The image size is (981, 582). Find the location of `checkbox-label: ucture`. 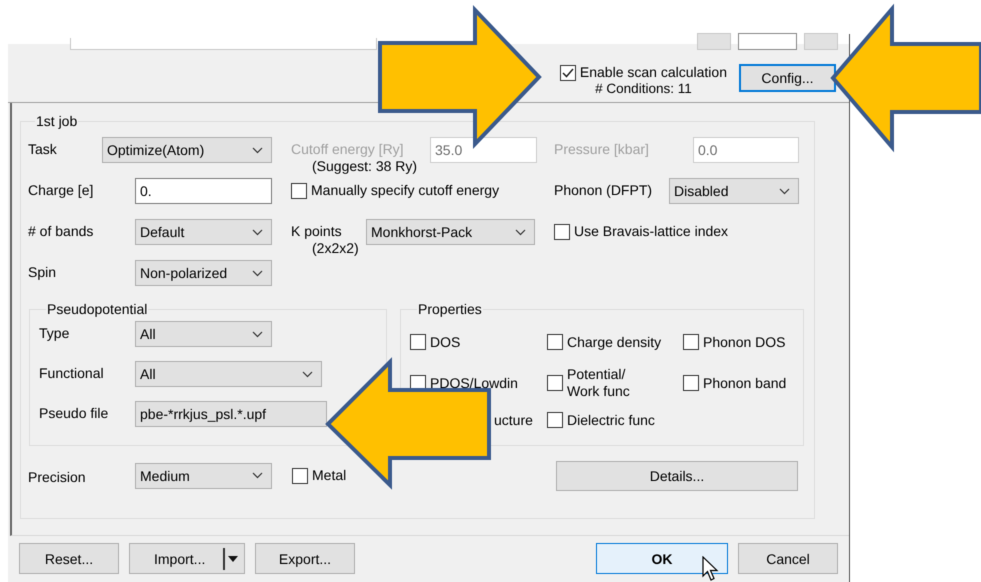

checkbox-label: ucture is located at coordinates (514, 420).